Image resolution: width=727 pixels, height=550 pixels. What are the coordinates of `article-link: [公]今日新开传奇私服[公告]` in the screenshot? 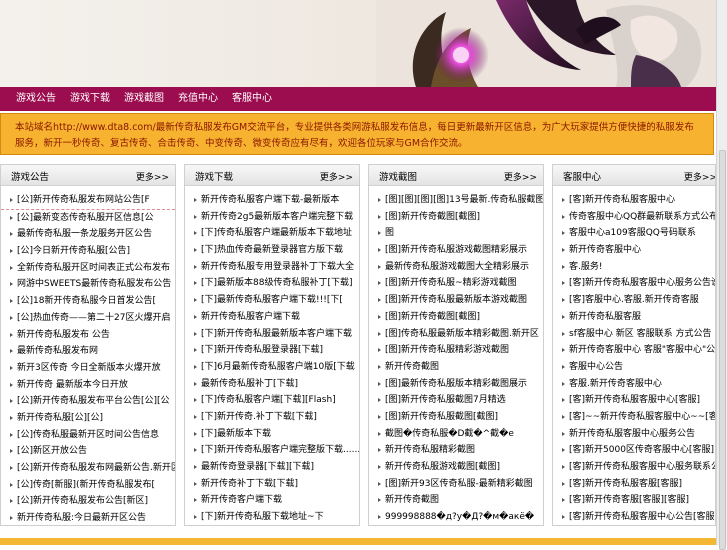 It's located at (73, 251).